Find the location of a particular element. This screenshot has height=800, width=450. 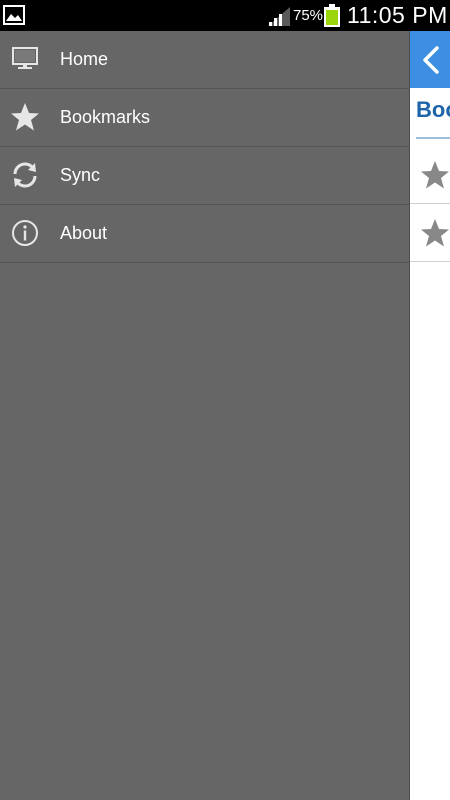

chevron-left-icon is located at coordinates (431, 60).